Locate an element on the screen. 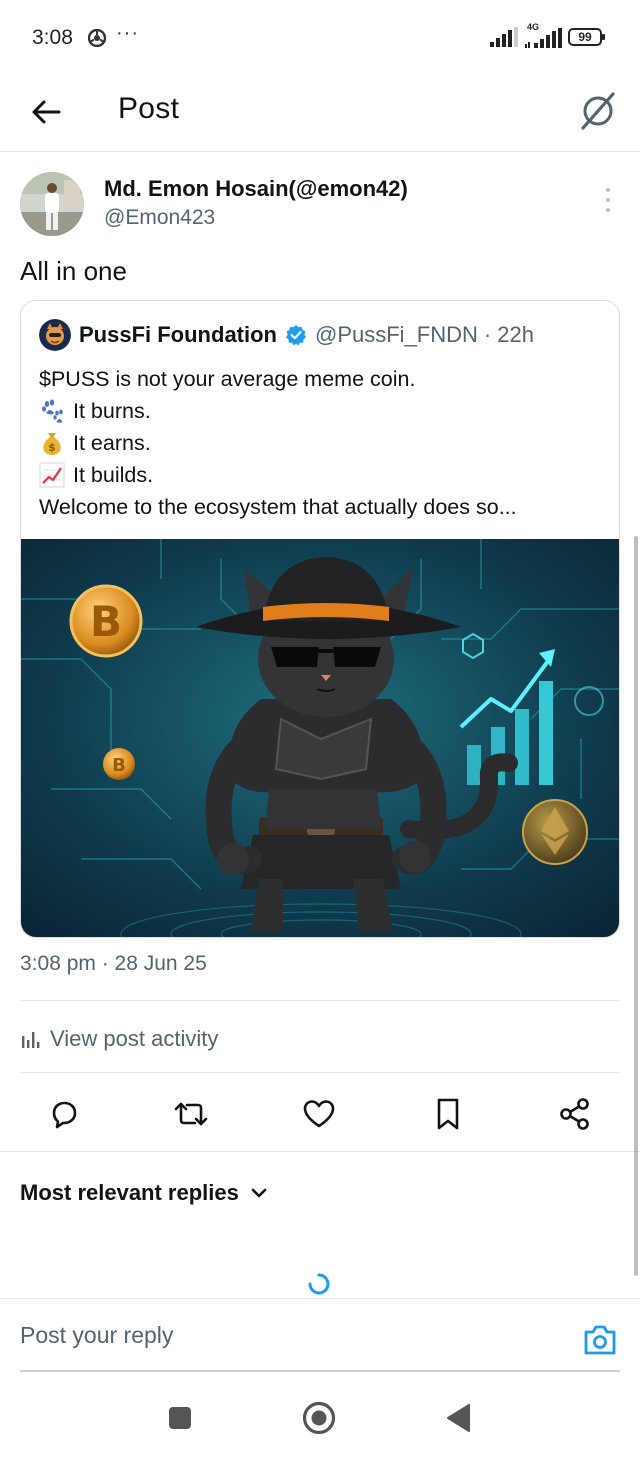  chevron-down-icon is located at coordinates (259, 1193).